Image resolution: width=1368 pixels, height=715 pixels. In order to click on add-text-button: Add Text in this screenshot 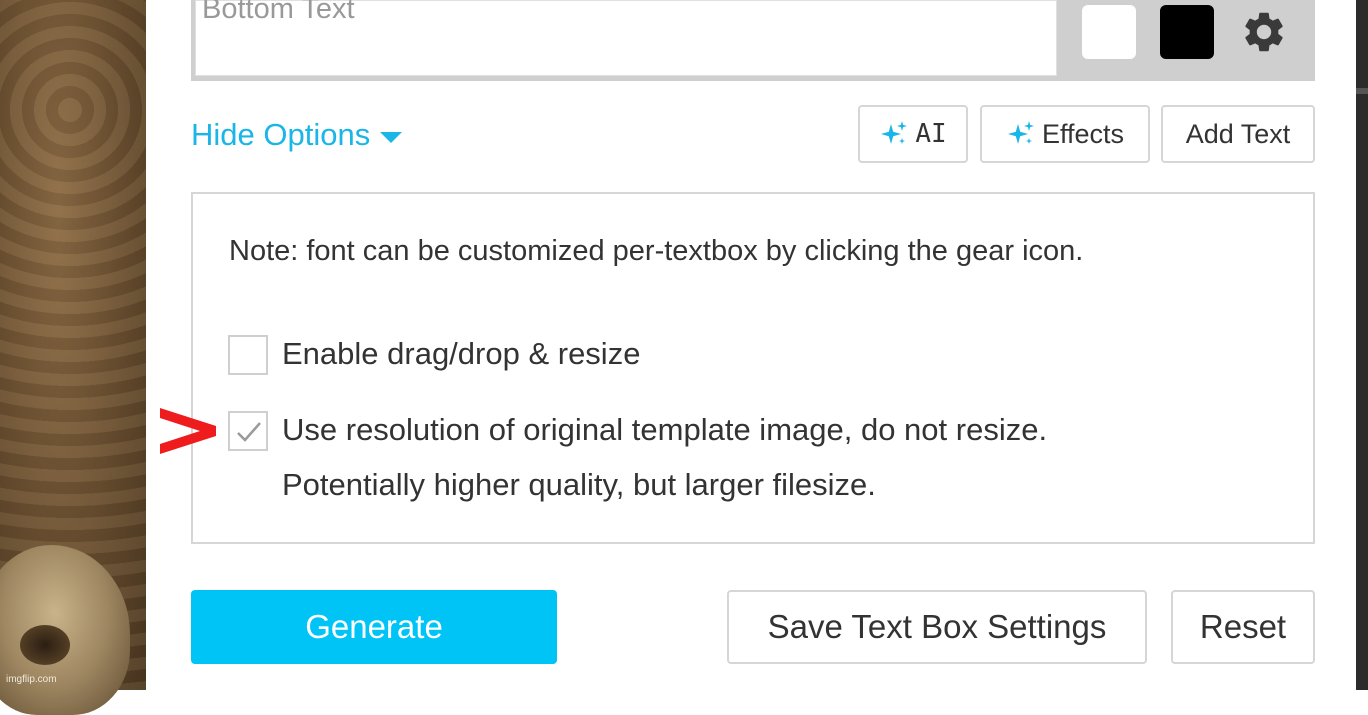, I will do `click(1238, 134)`.